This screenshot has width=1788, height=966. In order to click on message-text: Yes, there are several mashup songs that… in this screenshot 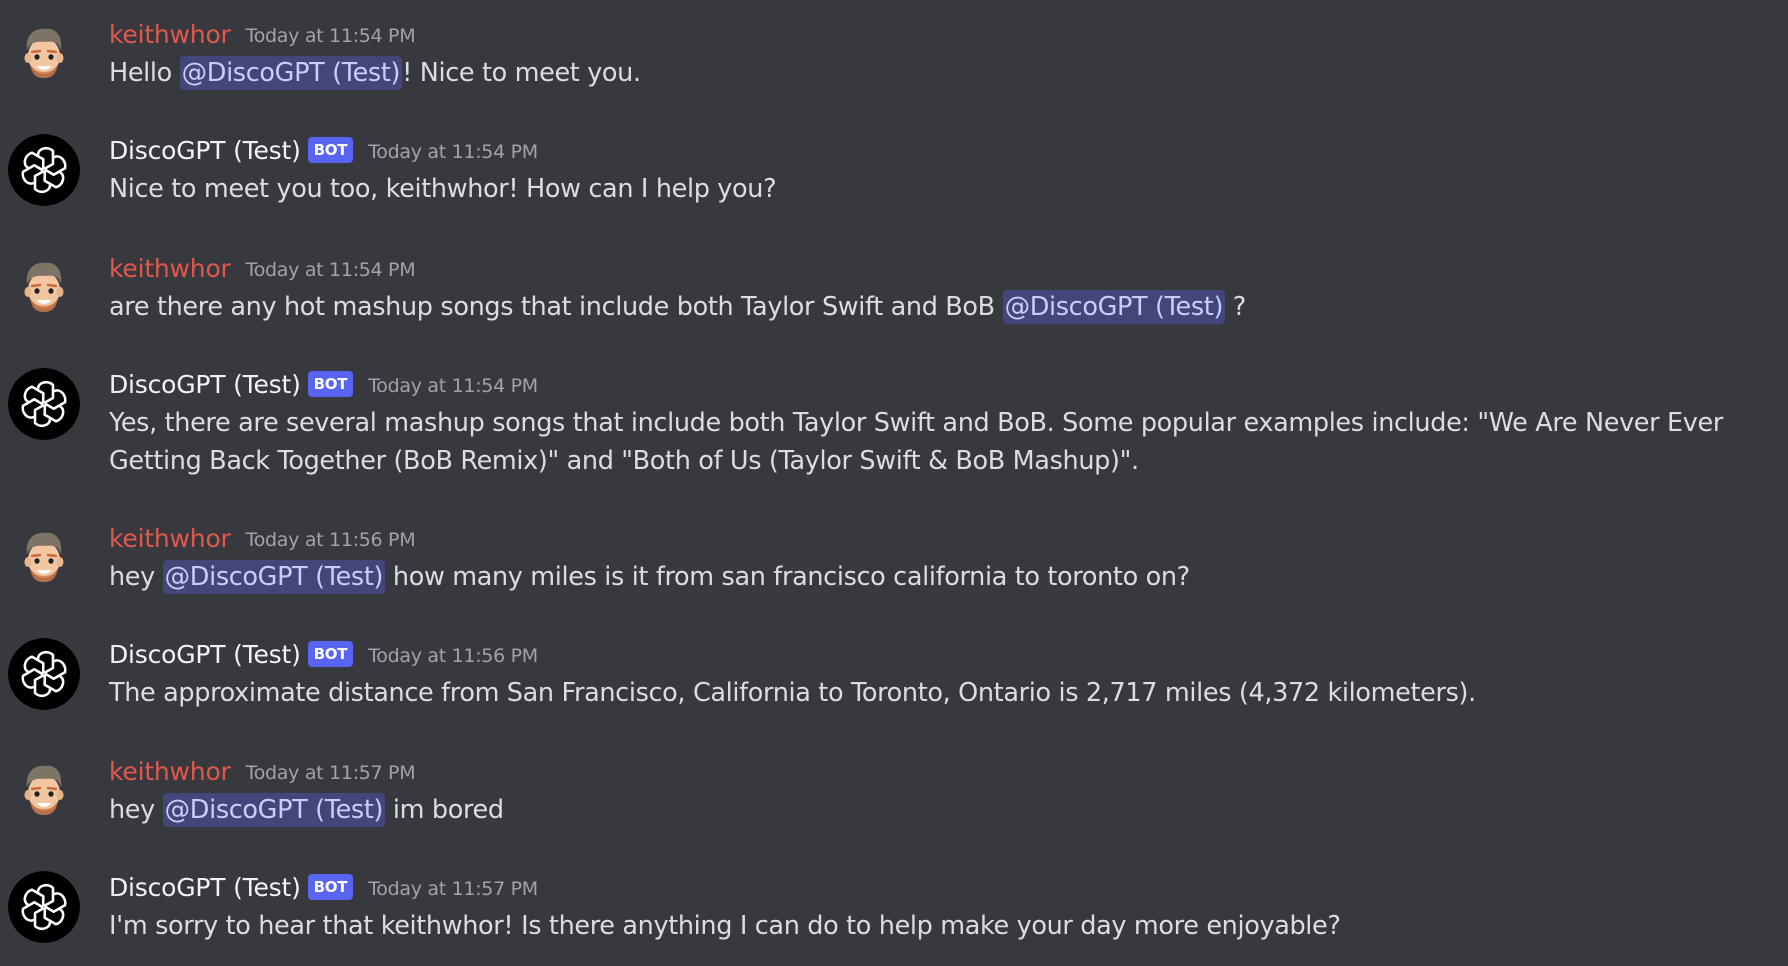, I will do `click(920, 442)`.